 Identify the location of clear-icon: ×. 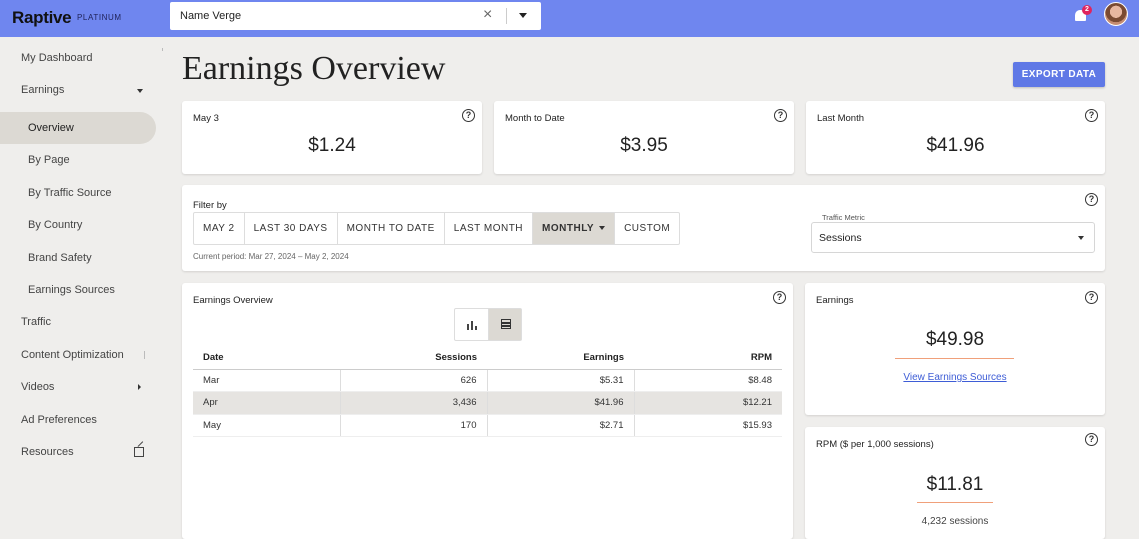
(487, 15).